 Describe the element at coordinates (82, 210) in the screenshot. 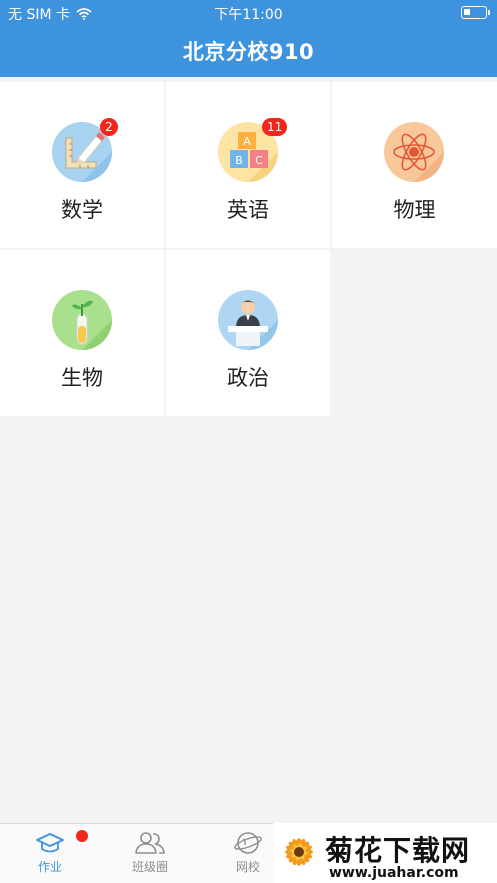

I see `subject-label: 数学` at that location.